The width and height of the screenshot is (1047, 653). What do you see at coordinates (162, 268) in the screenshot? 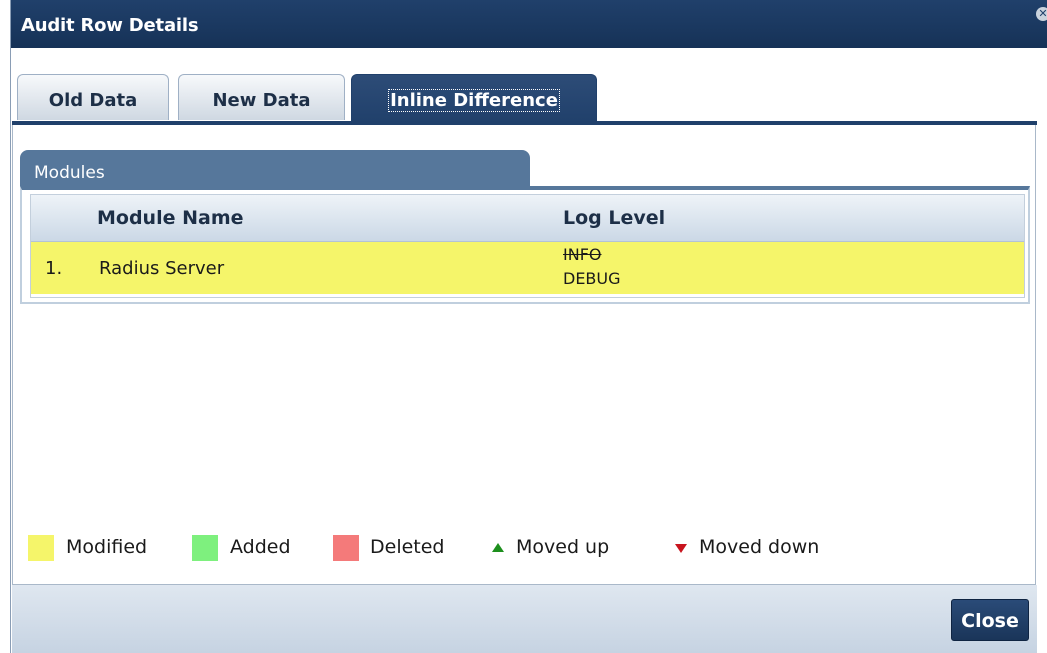
I see `module-name-cell: Radius Server` at bounding box center [162, 268].